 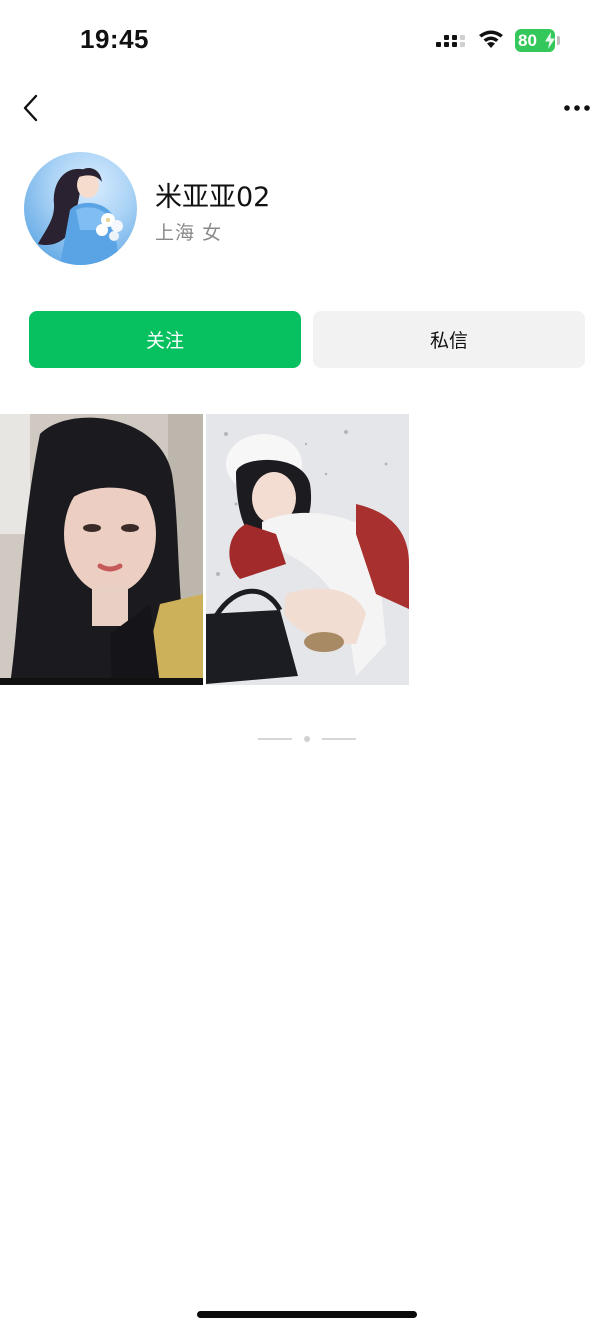 I want to click on profile-meta: 上海 女, so click(x=188, y=231).